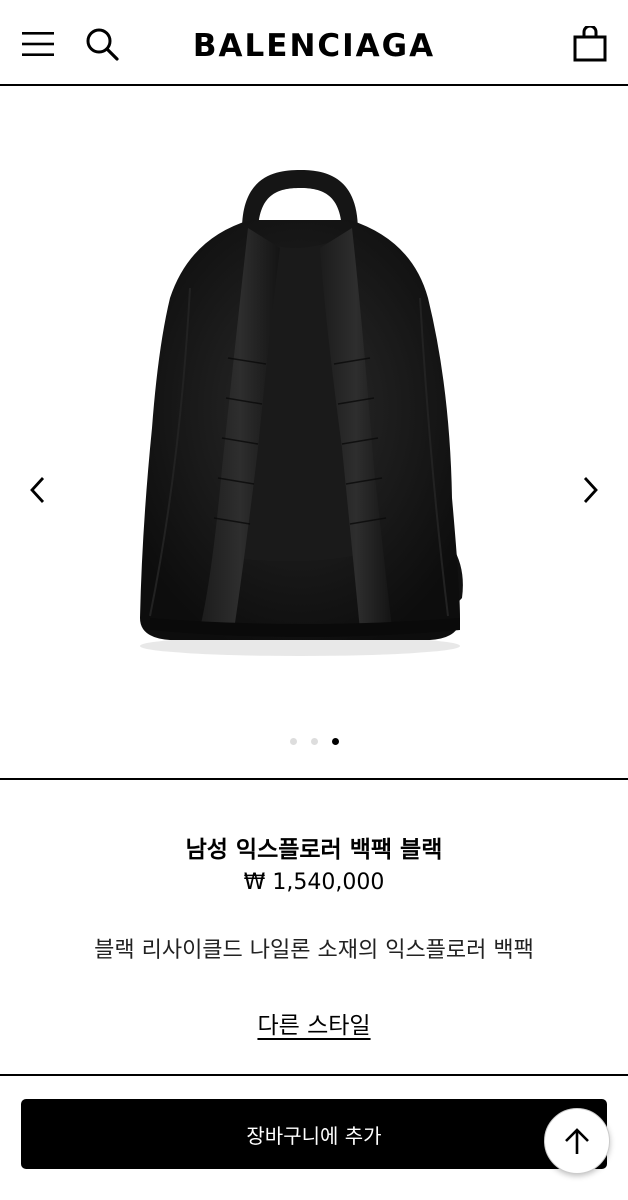  I want to click on carousel-dot-active, so click(335, 741).